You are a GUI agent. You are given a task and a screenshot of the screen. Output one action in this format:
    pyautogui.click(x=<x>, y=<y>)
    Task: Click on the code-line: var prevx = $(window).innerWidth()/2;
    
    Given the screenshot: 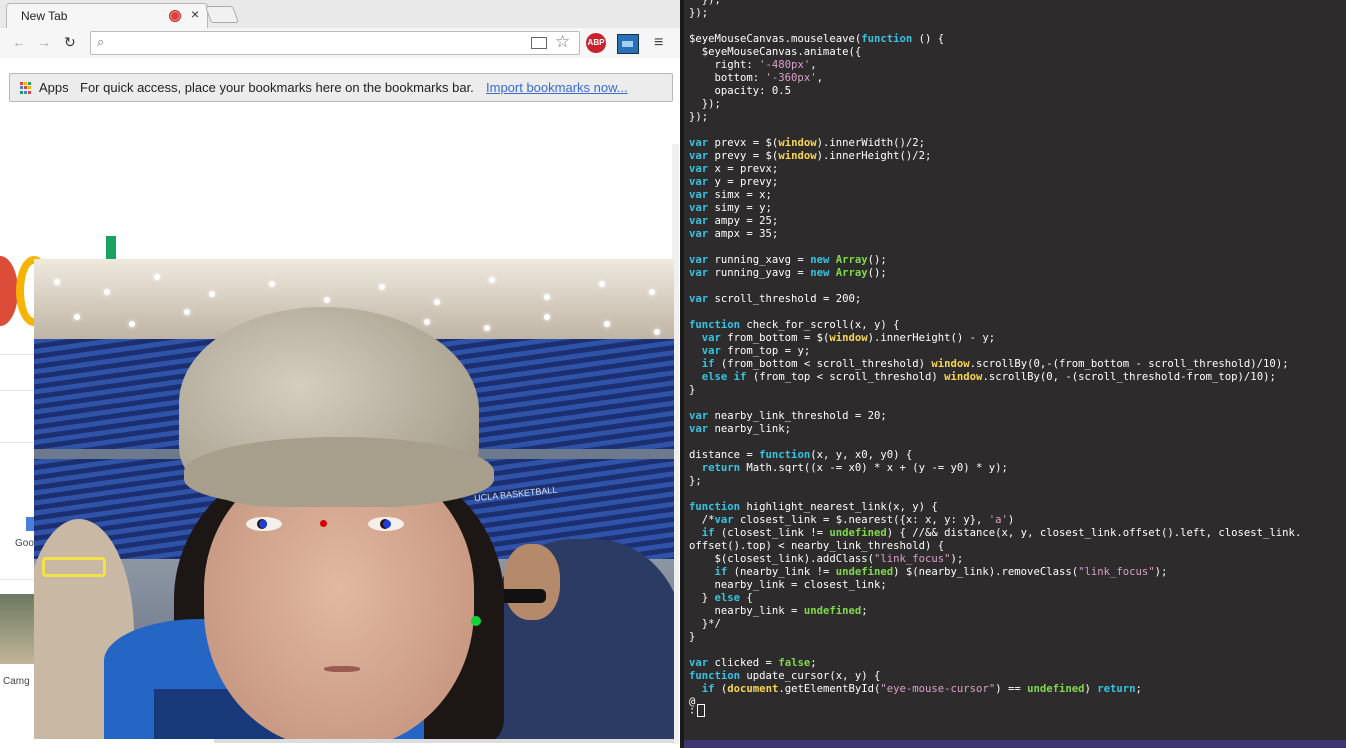 What is the action you would take?
    pyautogui.click(x=807, y=143)
    